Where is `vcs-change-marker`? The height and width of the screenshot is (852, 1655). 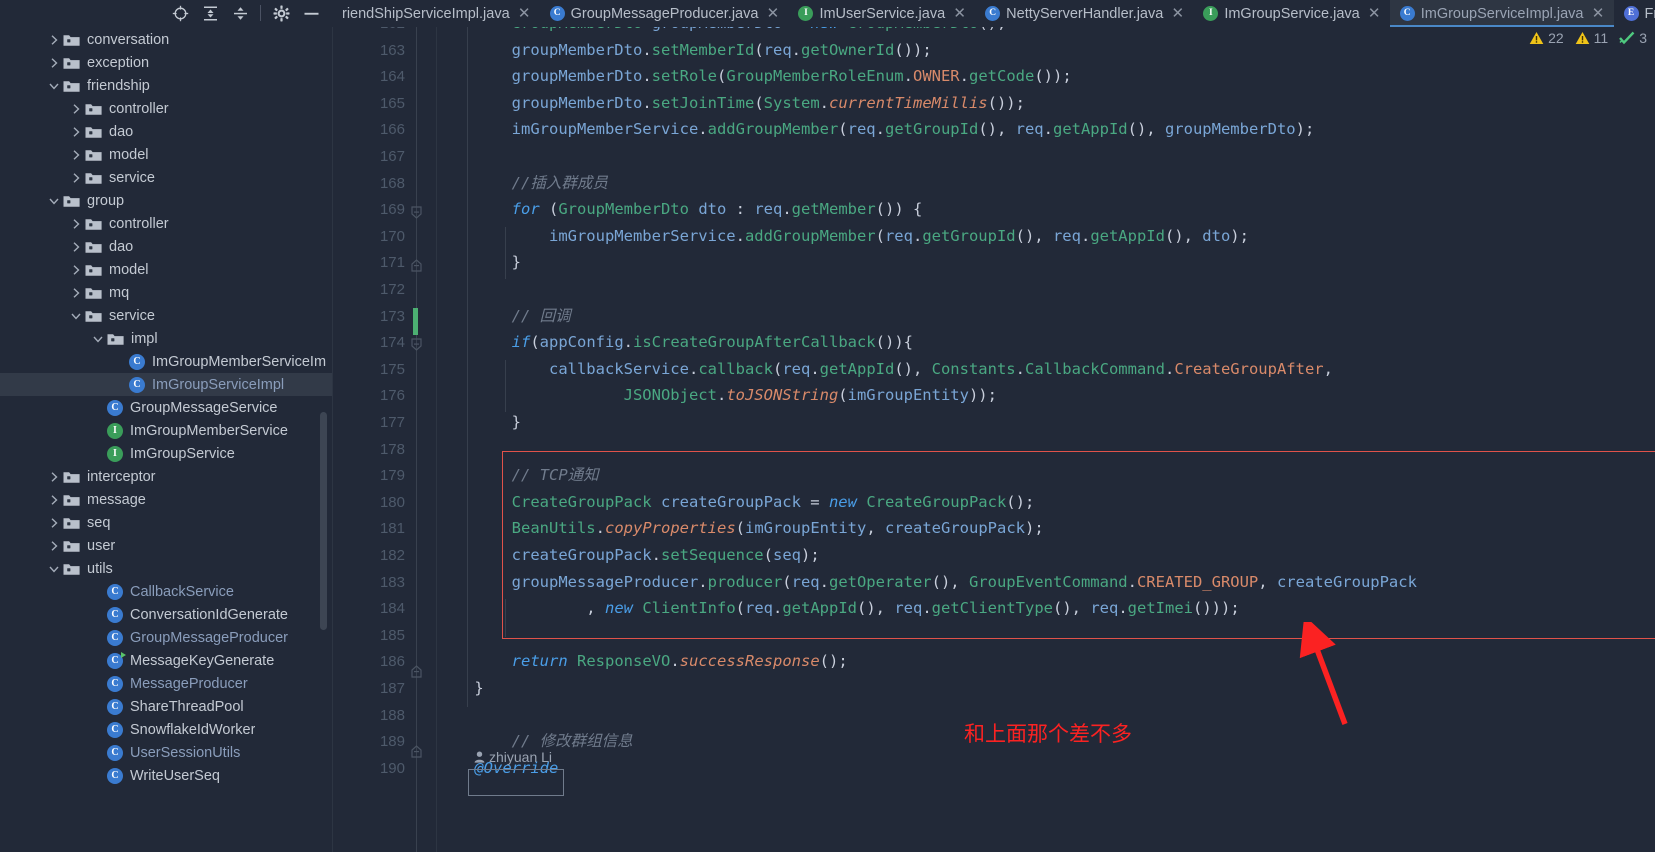
vcs-change-marker is located at coordinates (415, 321).